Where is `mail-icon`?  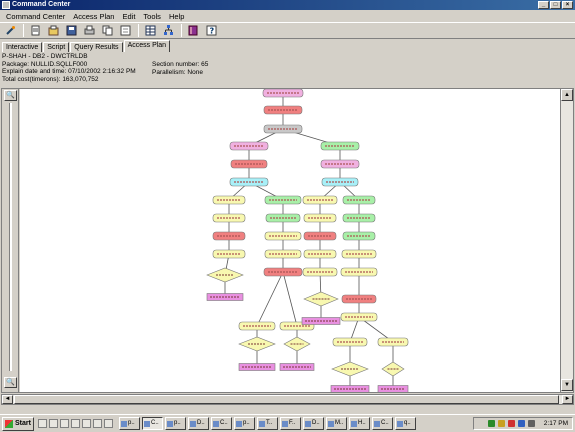
mail-icon is located at coordinates (64, 423).